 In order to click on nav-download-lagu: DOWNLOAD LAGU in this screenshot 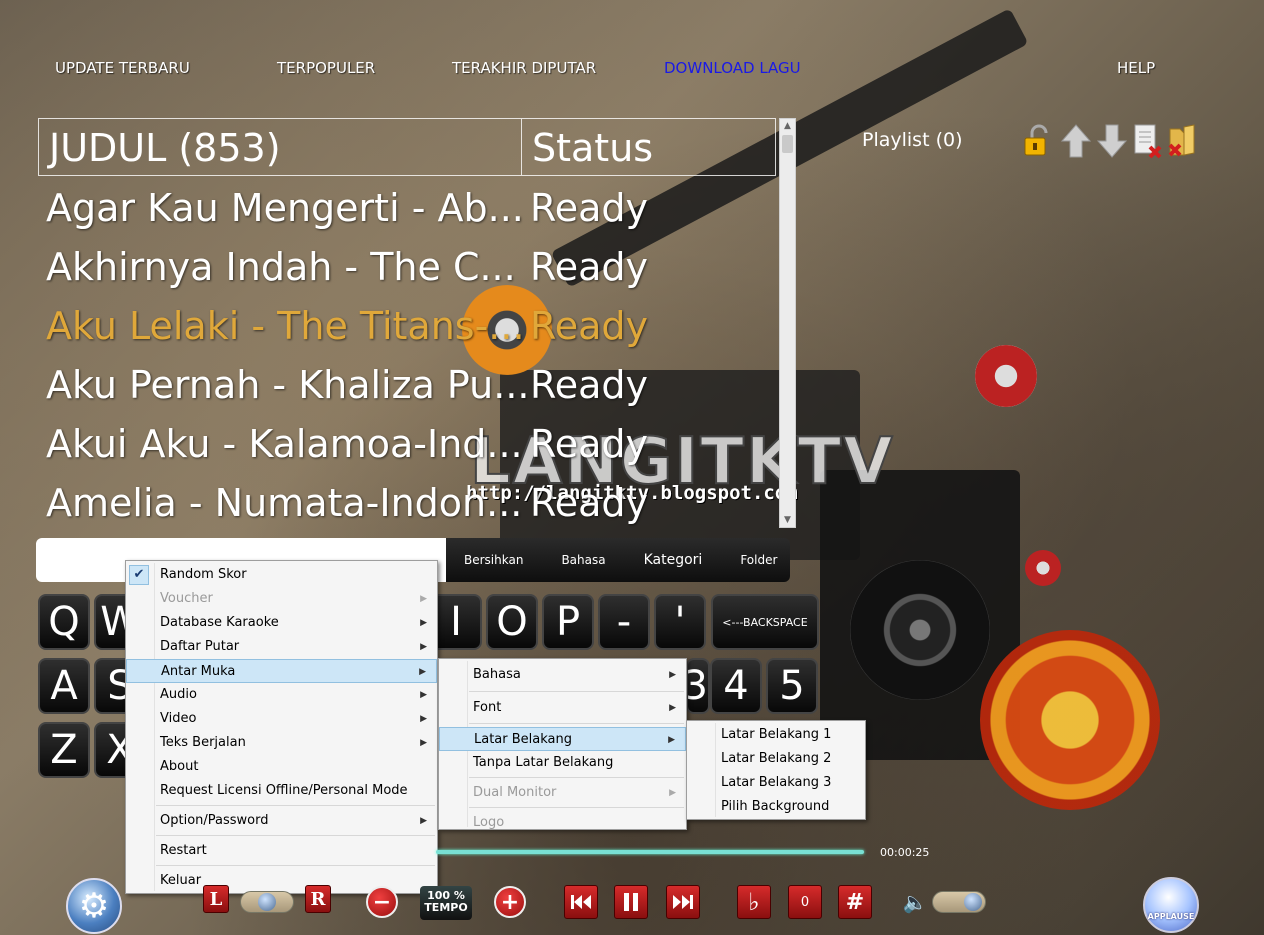, I will do `click(732, 68)`.